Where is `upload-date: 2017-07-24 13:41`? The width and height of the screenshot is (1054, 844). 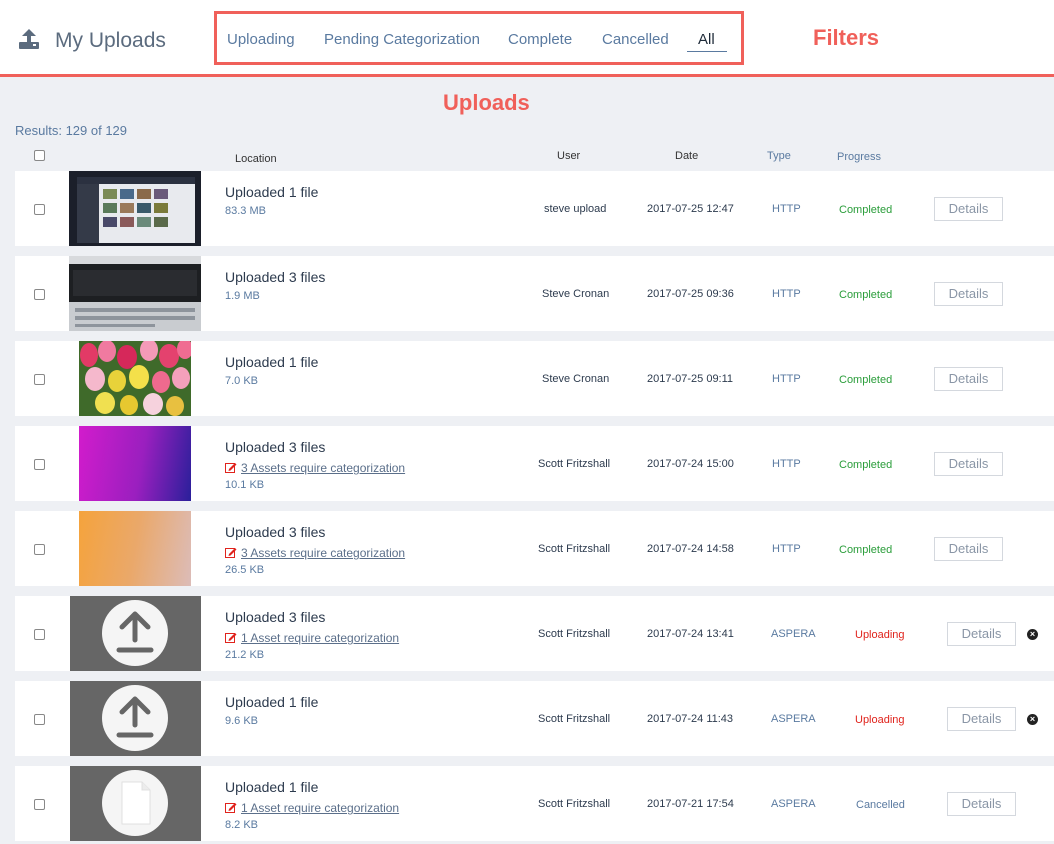
upload-date: 2017-07-24 13:41 is located at coordinates (690, 634).